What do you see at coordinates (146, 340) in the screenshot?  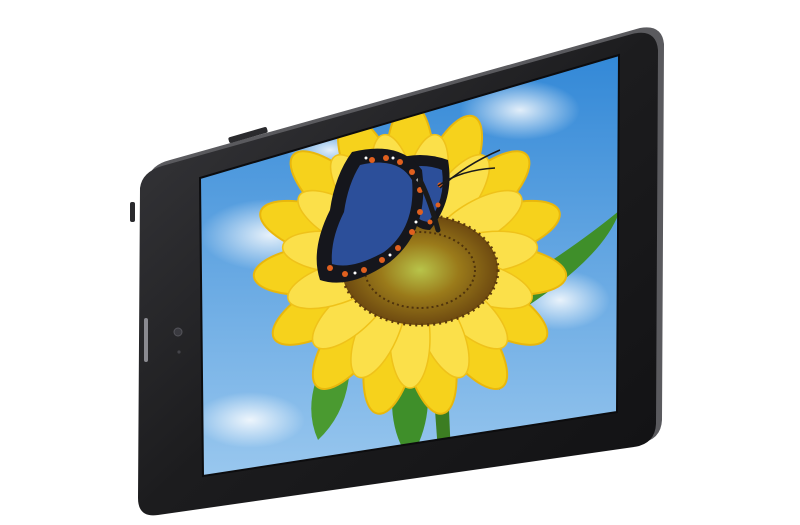 I see `speaker-grille` at bounding box center [146, 340].